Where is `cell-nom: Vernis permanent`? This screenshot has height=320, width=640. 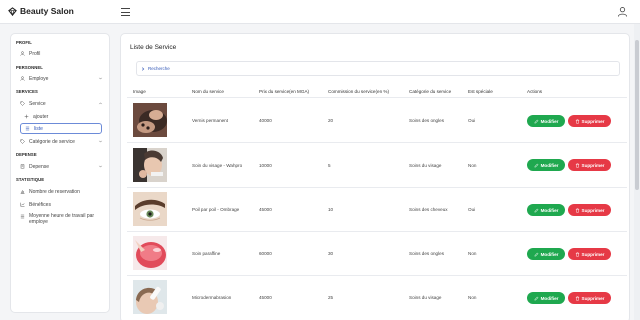 cell-nom: Vernis permanent is located at coordinates (210, 120).